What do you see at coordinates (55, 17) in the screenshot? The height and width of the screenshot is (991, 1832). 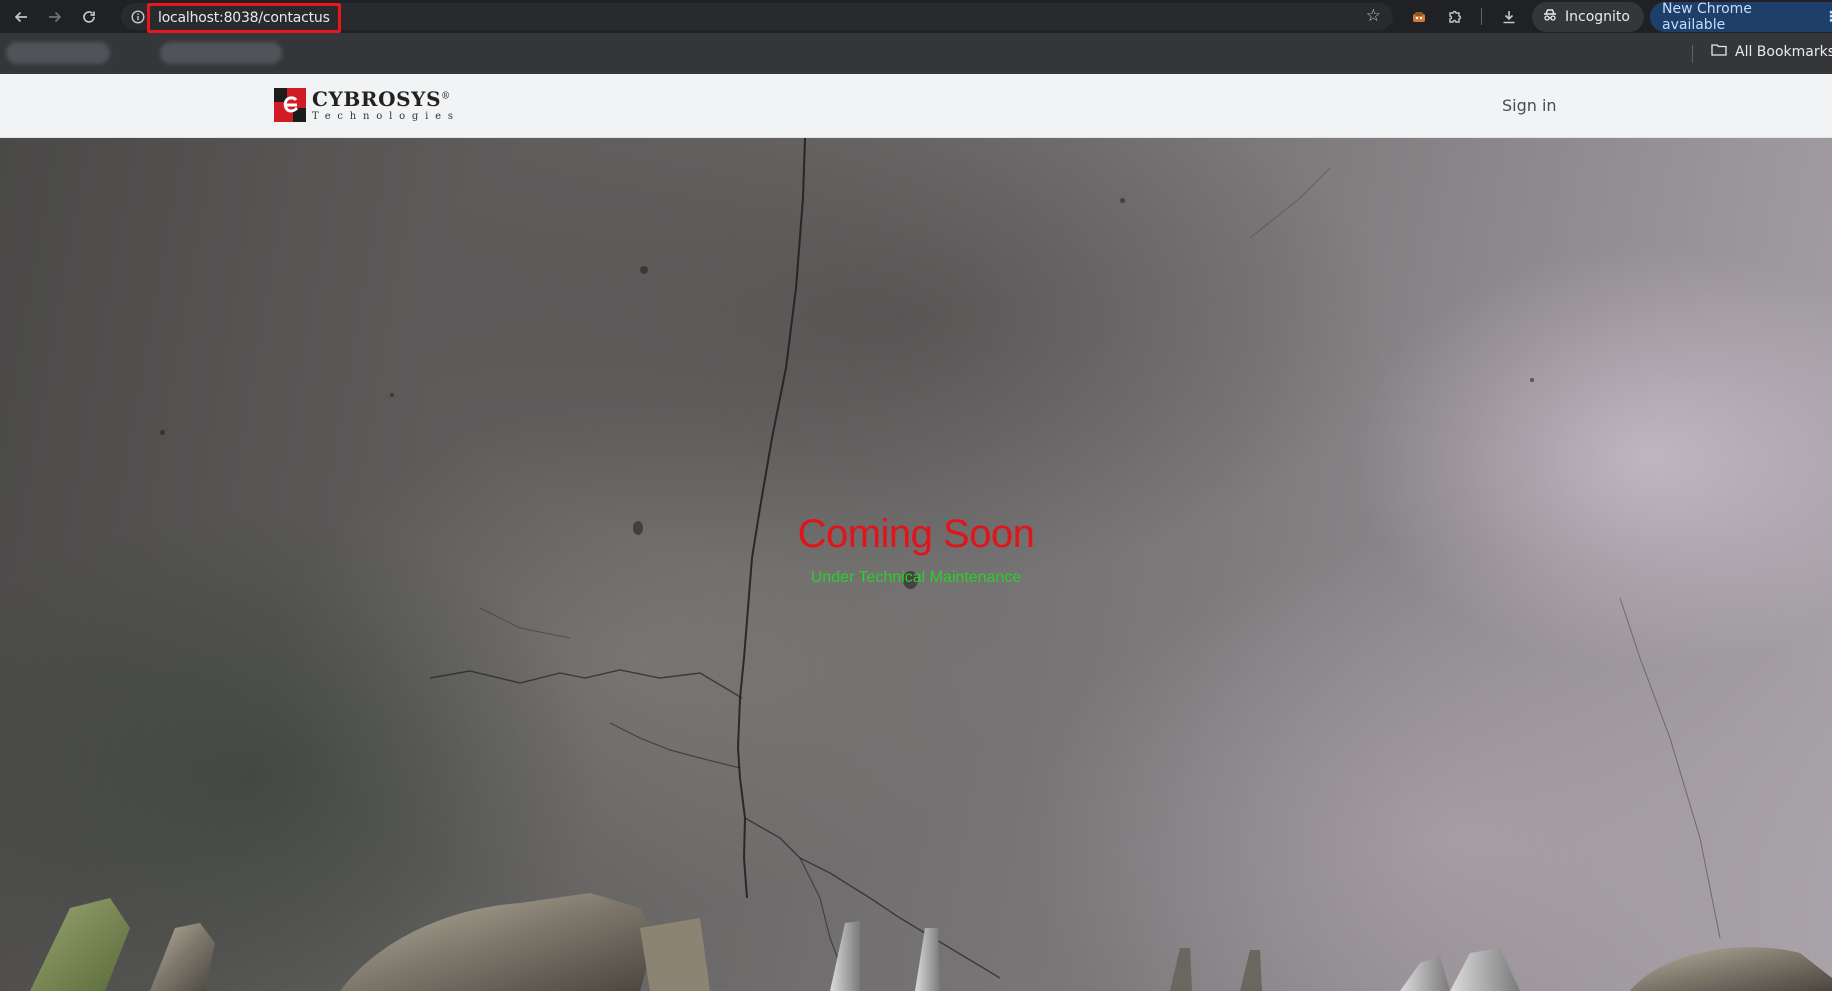 I see `forward-icon` at bounding box center [55, 17].